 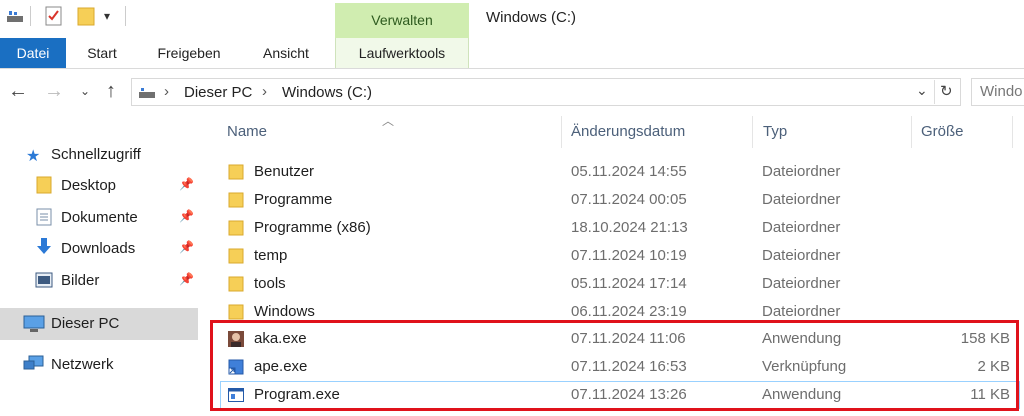 What do you see at coordinates (85, 91) in the screenshot?
I see `recent-locations-chevron-icon: ⌄` at bounding box center [85, 91].